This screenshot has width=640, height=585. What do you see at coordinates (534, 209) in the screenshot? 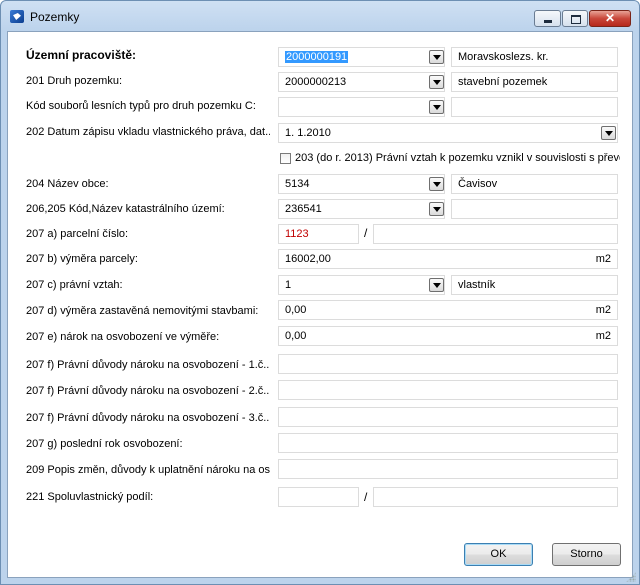
I see `katastralni-uzemi-name-field` at bounding box center [534, 209].